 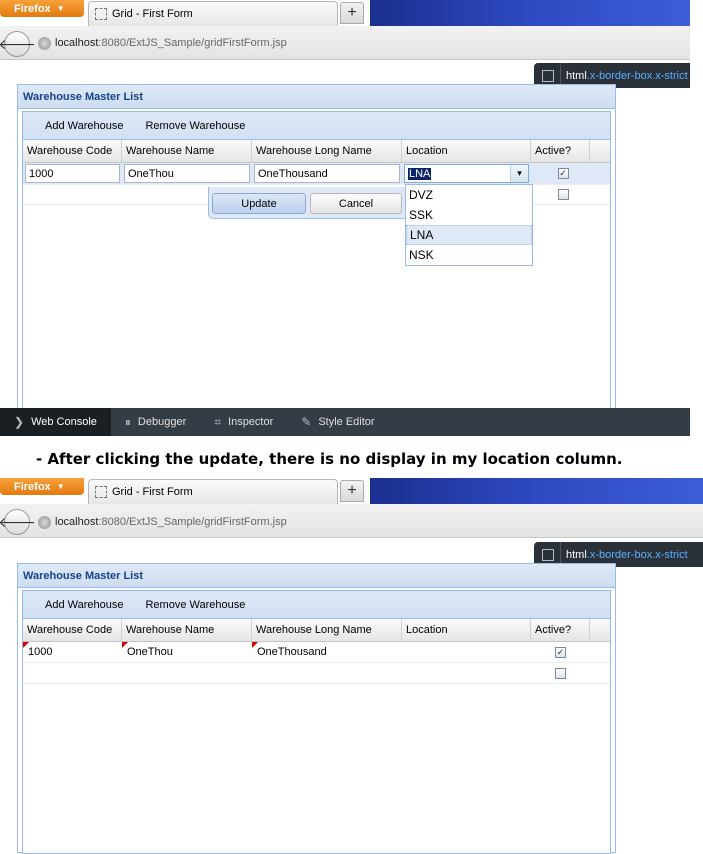 What do you see at coordinates (162, 422) in the screenshot?
I see `tab-label: Debugger` at bounding box center [162, 422].